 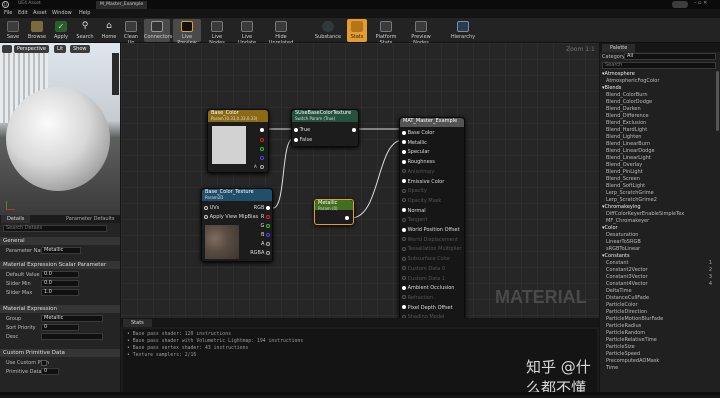 I want to click on menu-window: Window, so click(x=62, y=13).